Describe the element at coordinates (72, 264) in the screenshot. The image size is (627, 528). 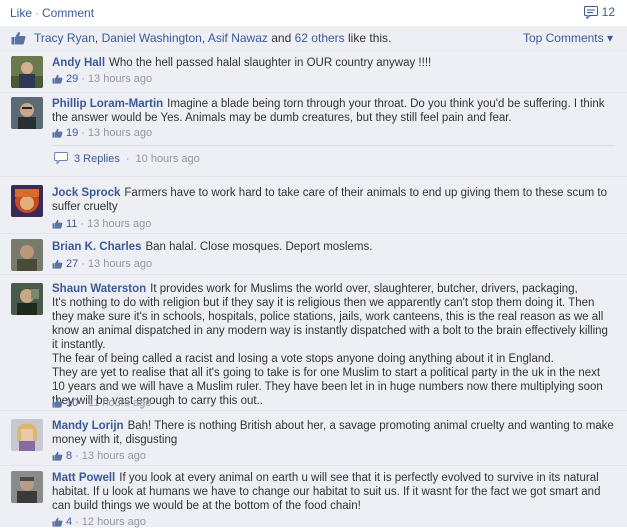
I see `comment-like-count: 27` at that location.